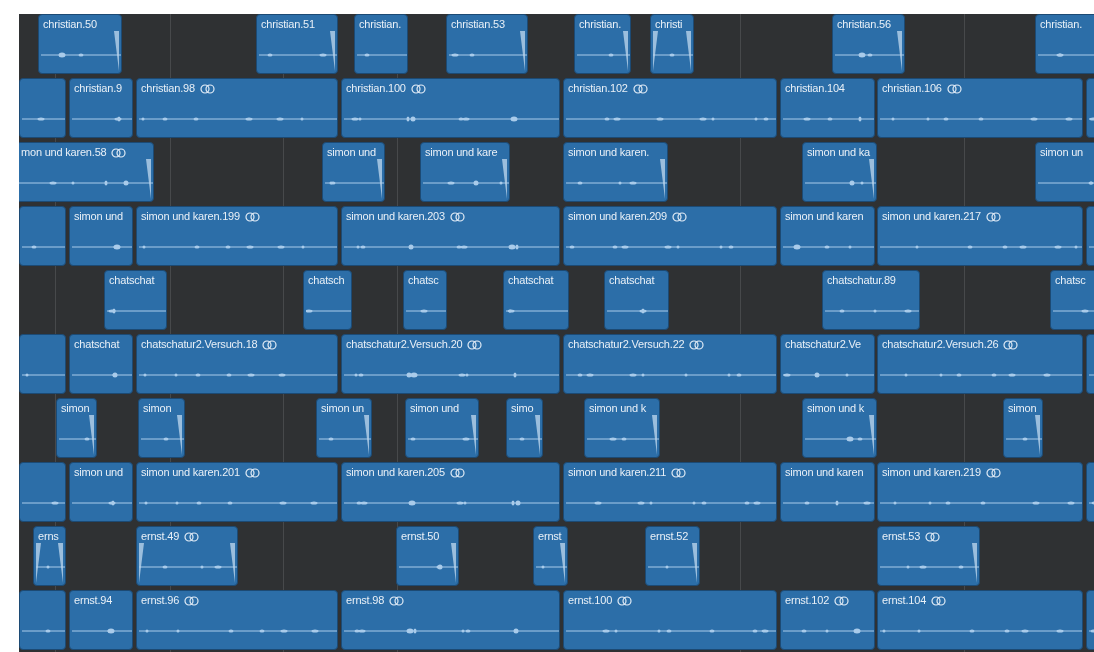 The width and height of the screenshot is (1094, 652). Describe the element at coordinates (598, 88) in the screenshot. I see `region-title: christian.102` at that location.